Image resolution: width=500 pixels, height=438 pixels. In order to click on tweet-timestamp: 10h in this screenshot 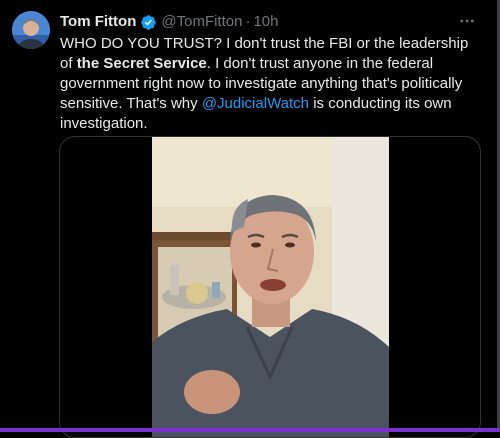, I will do `click(265, 22)`.